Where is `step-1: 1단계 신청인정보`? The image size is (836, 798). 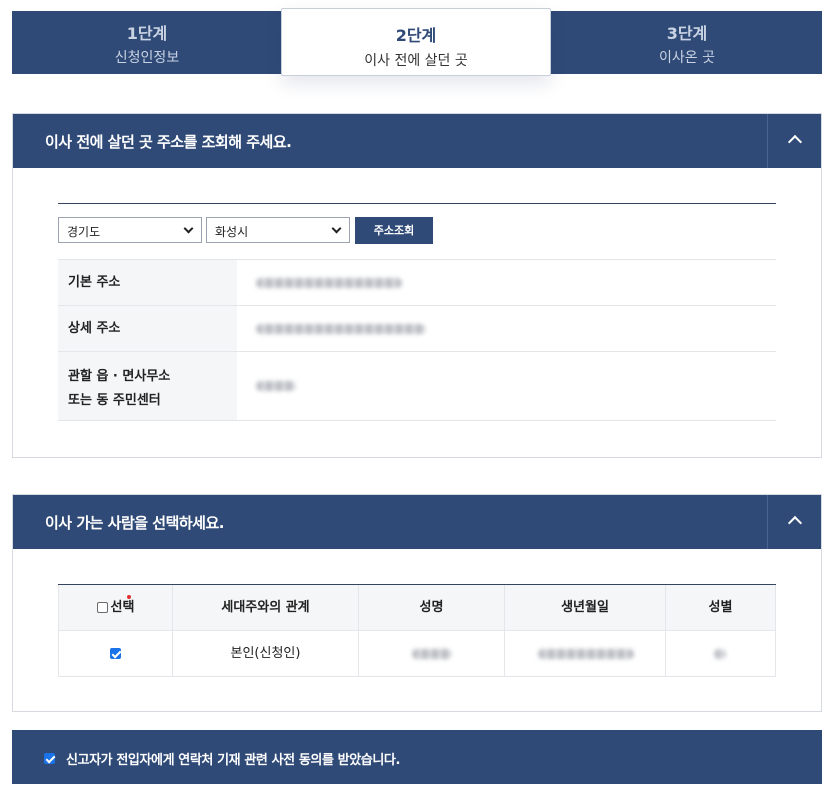 step-1: 1단계 신청인정보 is located at coordinates (147, 42).